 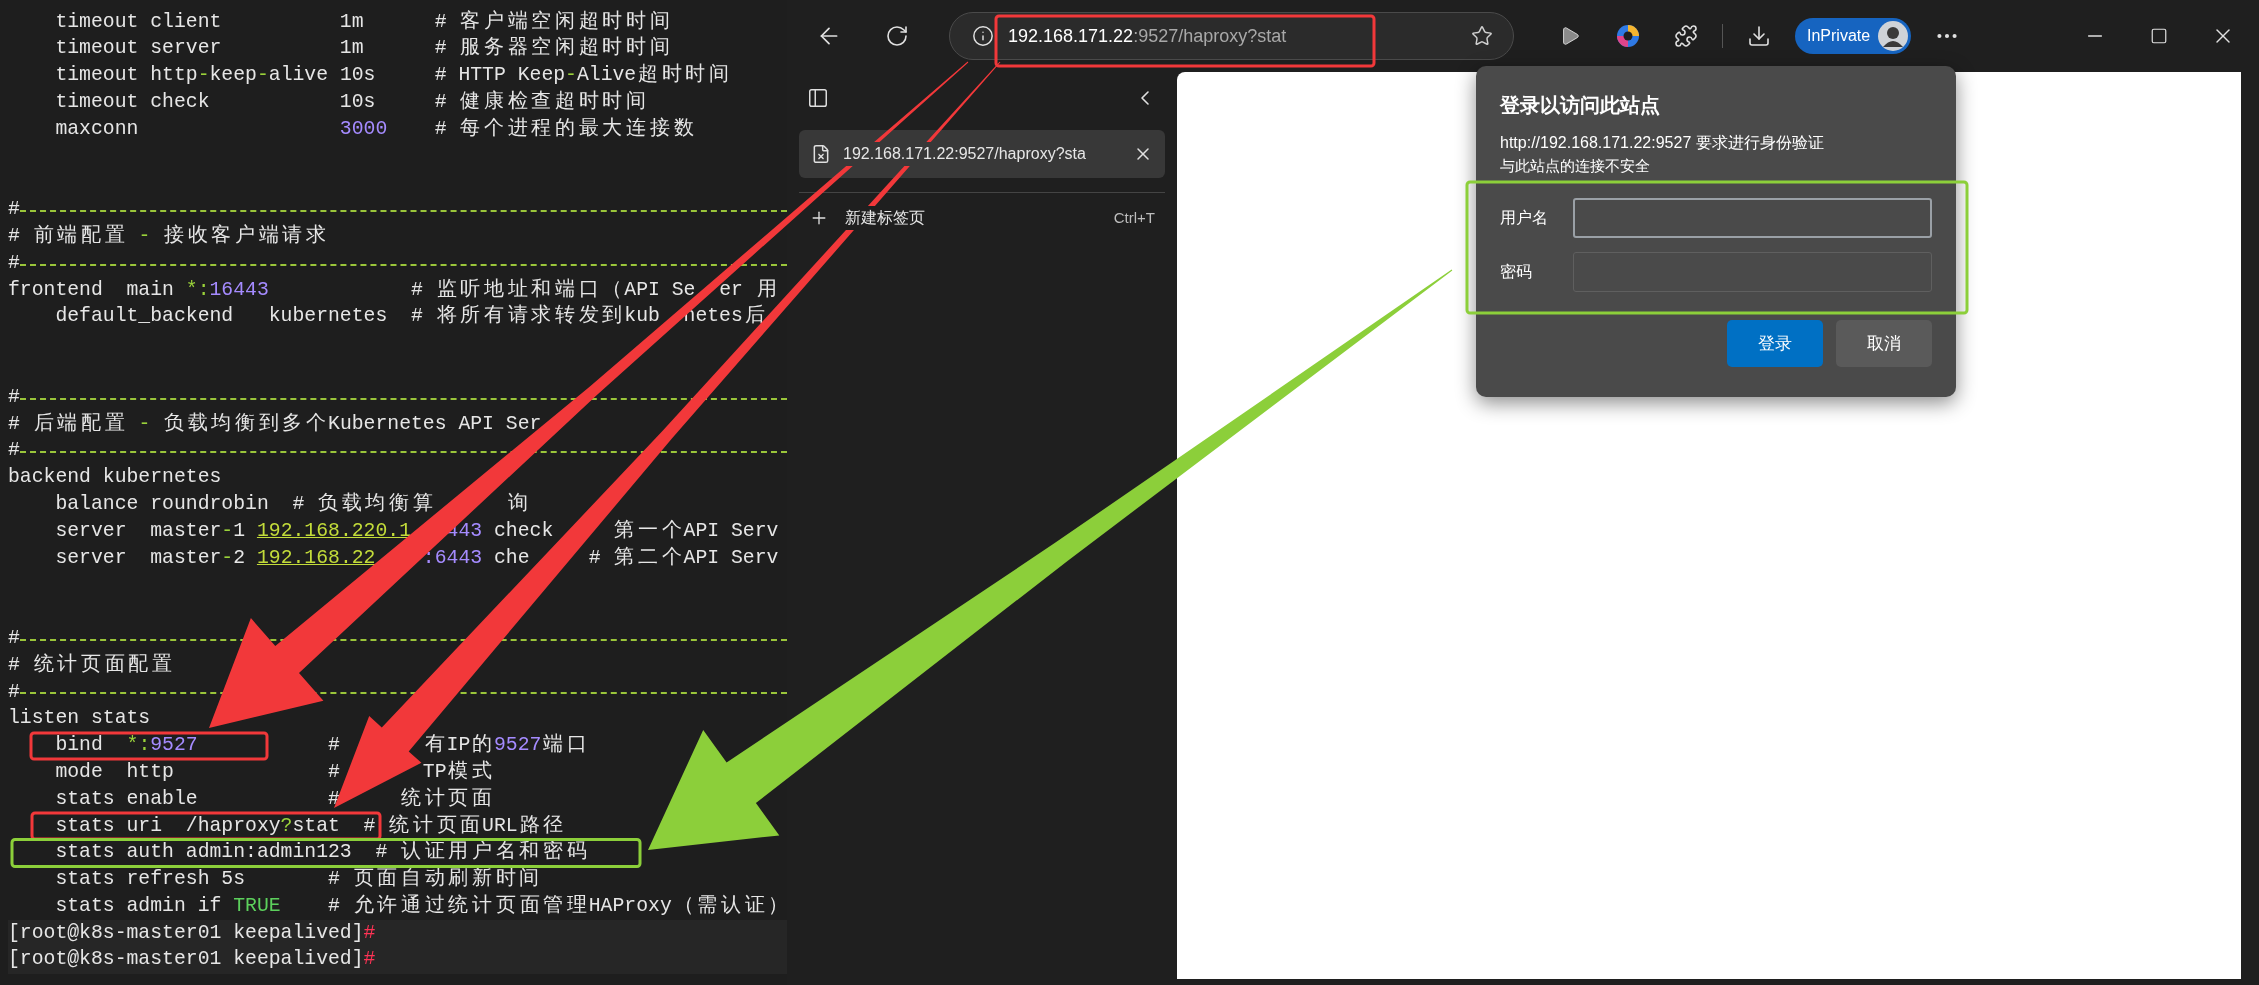 I want to click on address-bar: 192.168.171.22:9527/haproxy?stat, so click(x=1231, y=36).